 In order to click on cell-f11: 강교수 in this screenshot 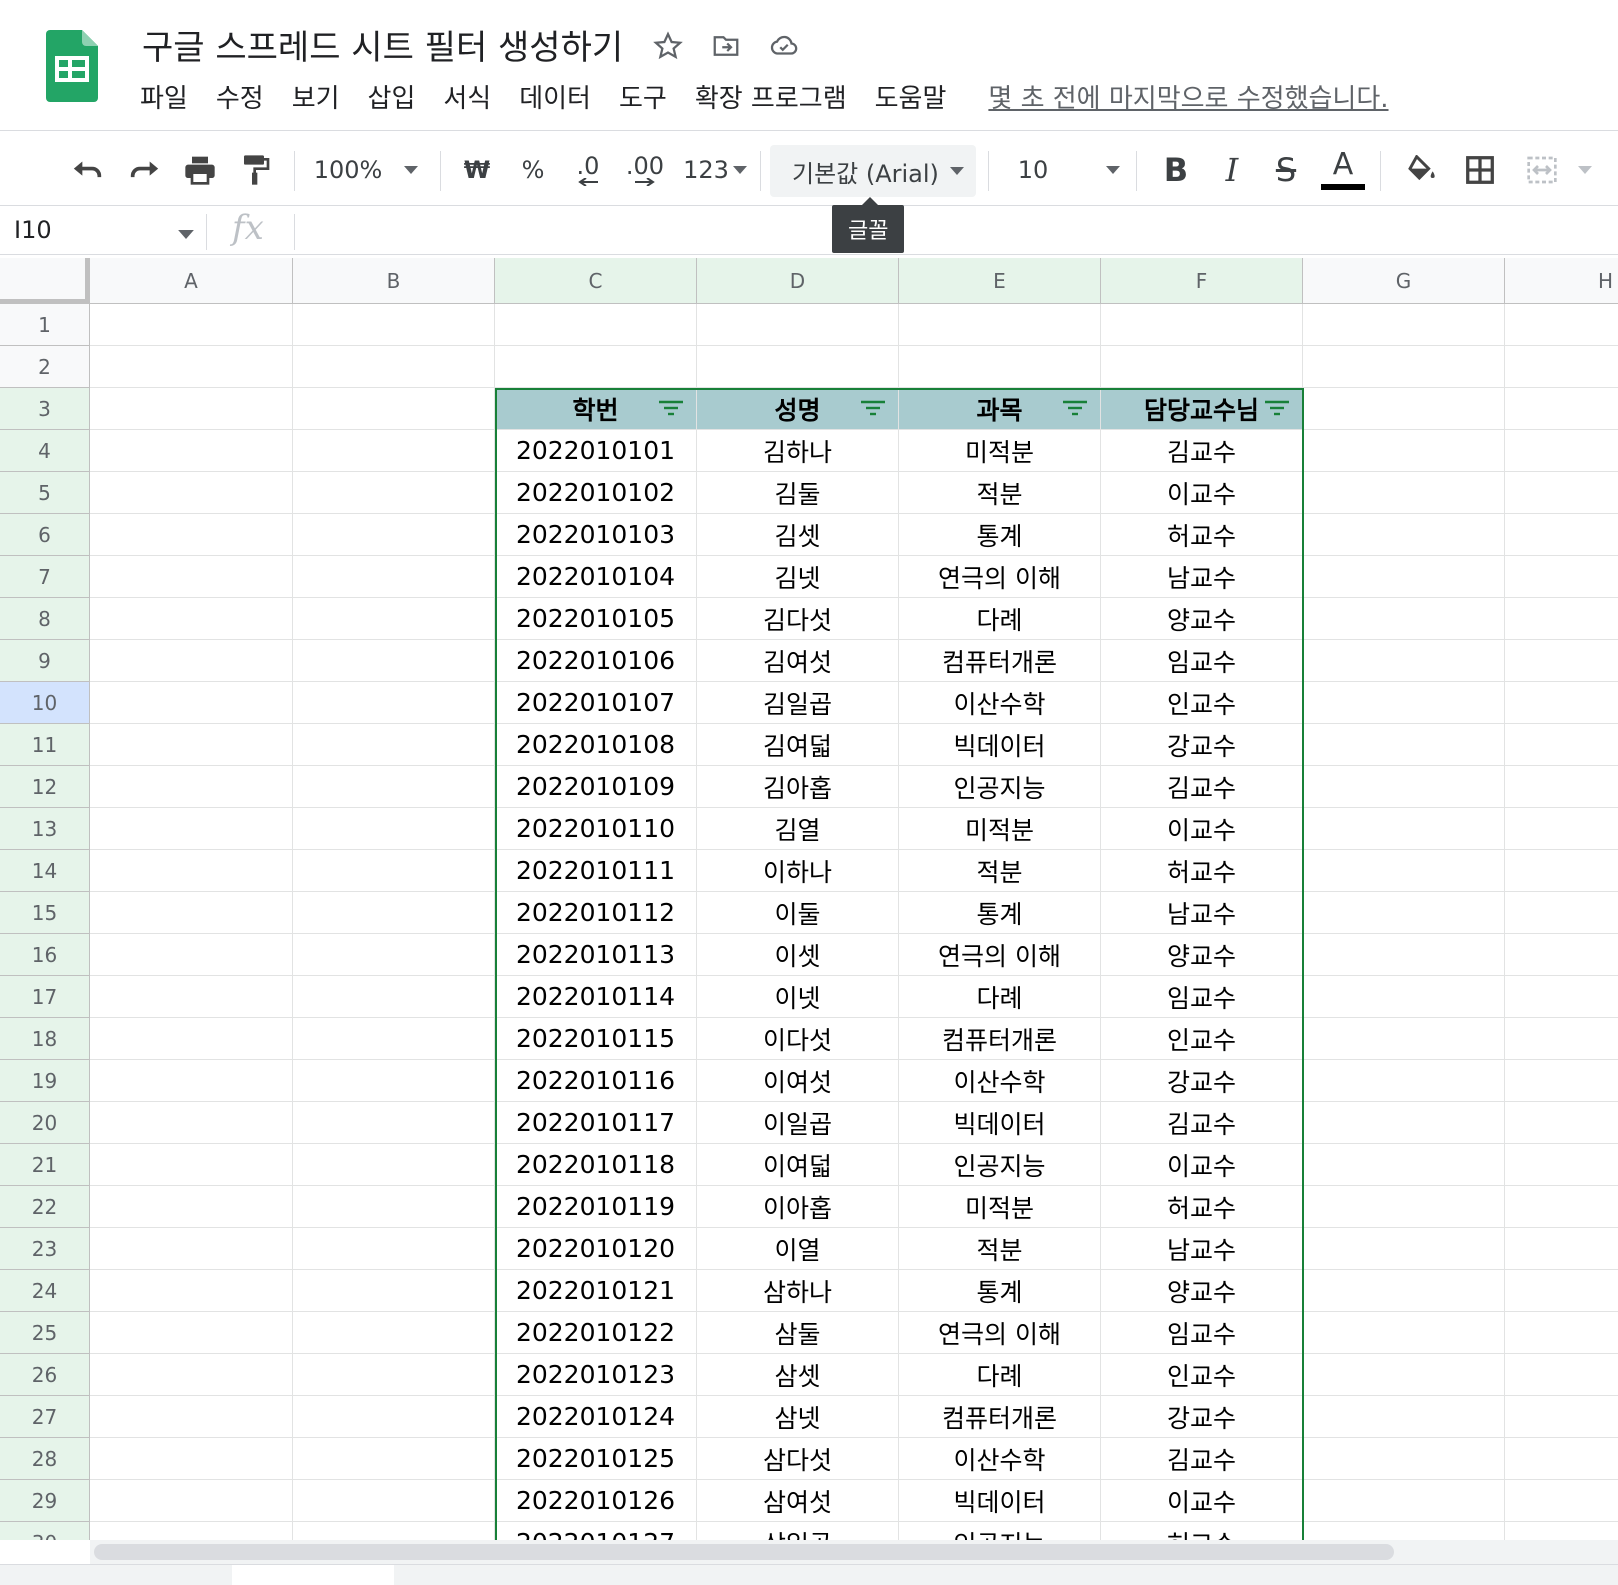, I will do `click(1202, 745)`.